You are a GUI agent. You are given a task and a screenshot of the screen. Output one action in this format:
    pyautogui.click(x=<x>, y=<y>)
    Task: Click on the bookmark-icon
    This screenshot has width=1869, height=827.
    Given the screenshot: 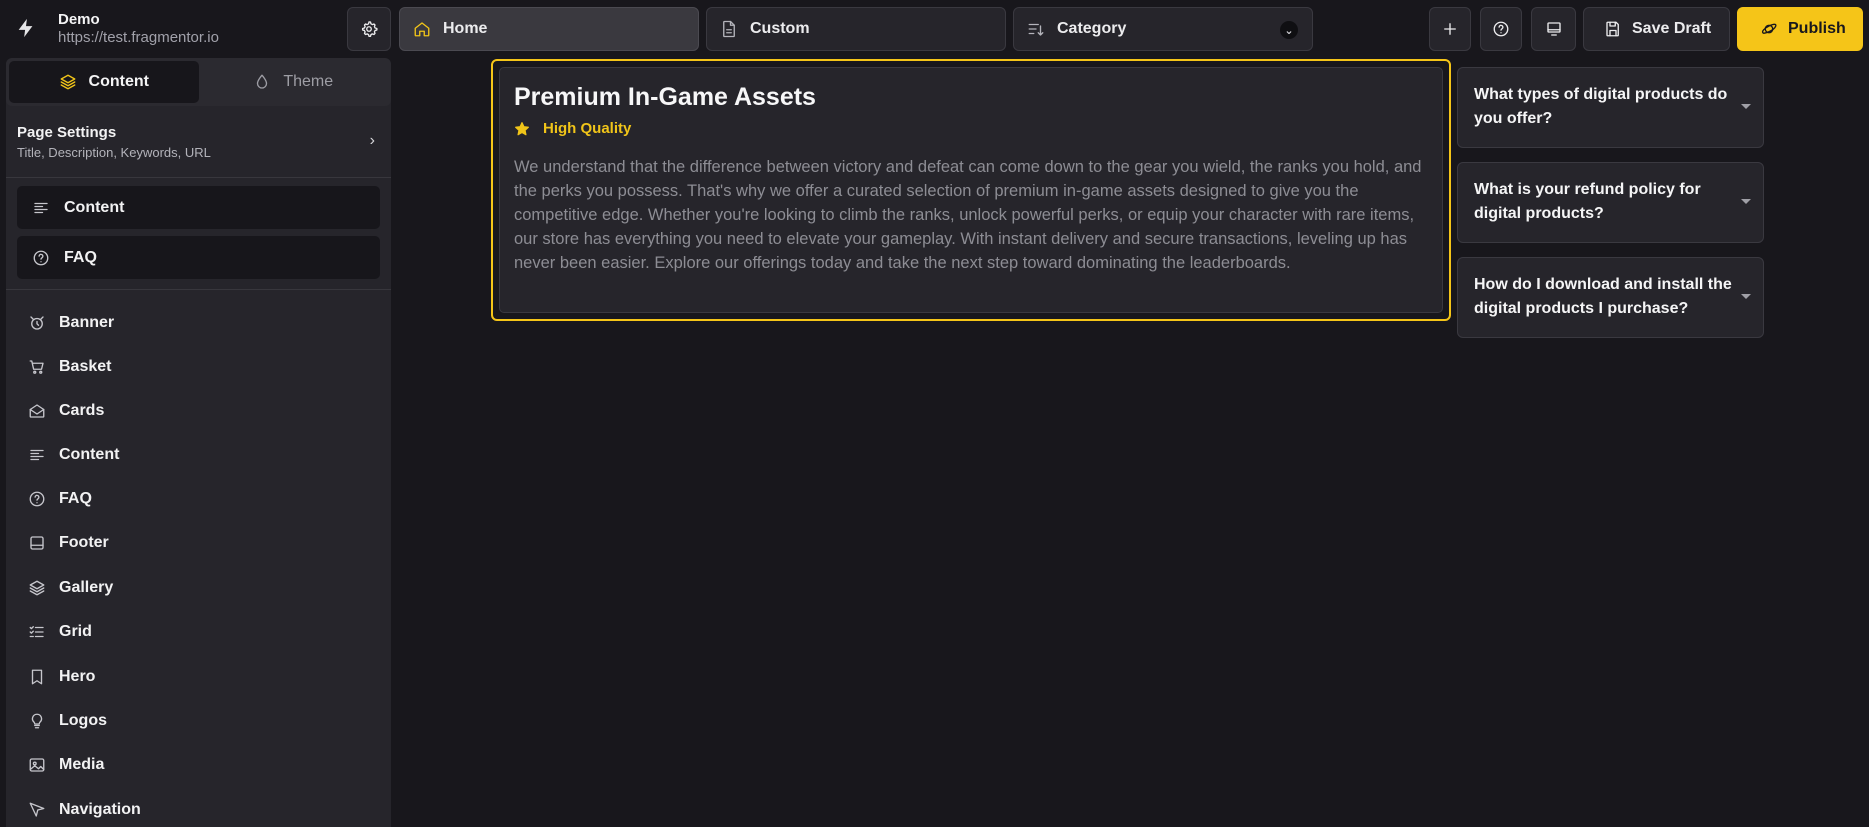 What is the action you would take?
    pyautogui.click(x=37, y=677)
    